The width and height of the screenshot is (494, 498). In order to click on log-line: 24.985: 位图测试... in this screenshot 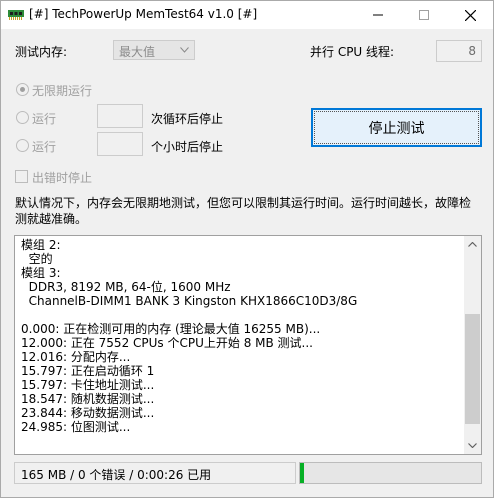, I will do `click(76, 427)`.